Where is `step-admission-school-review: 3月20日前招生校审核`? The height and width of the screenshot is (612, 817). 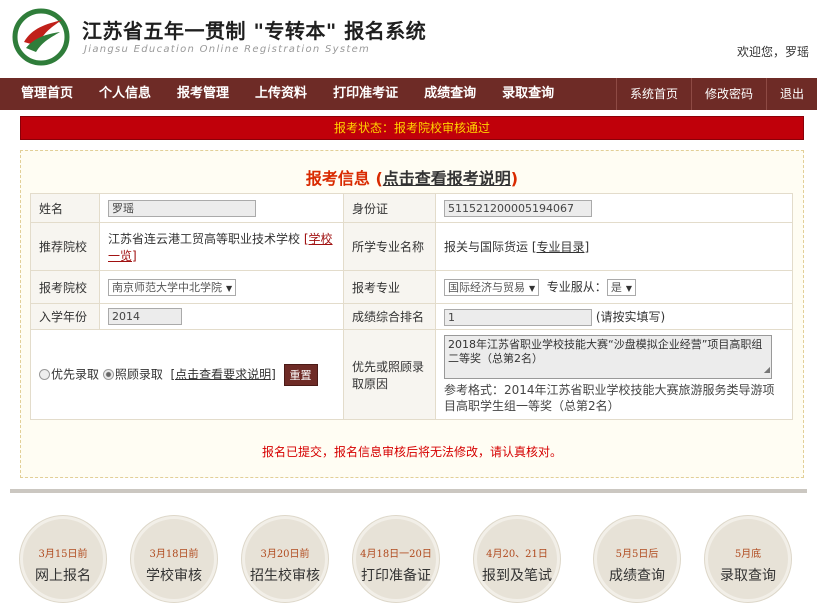 step-admission-school-review: 3月20日前招生校审核 is located at coordinates (285, 559).